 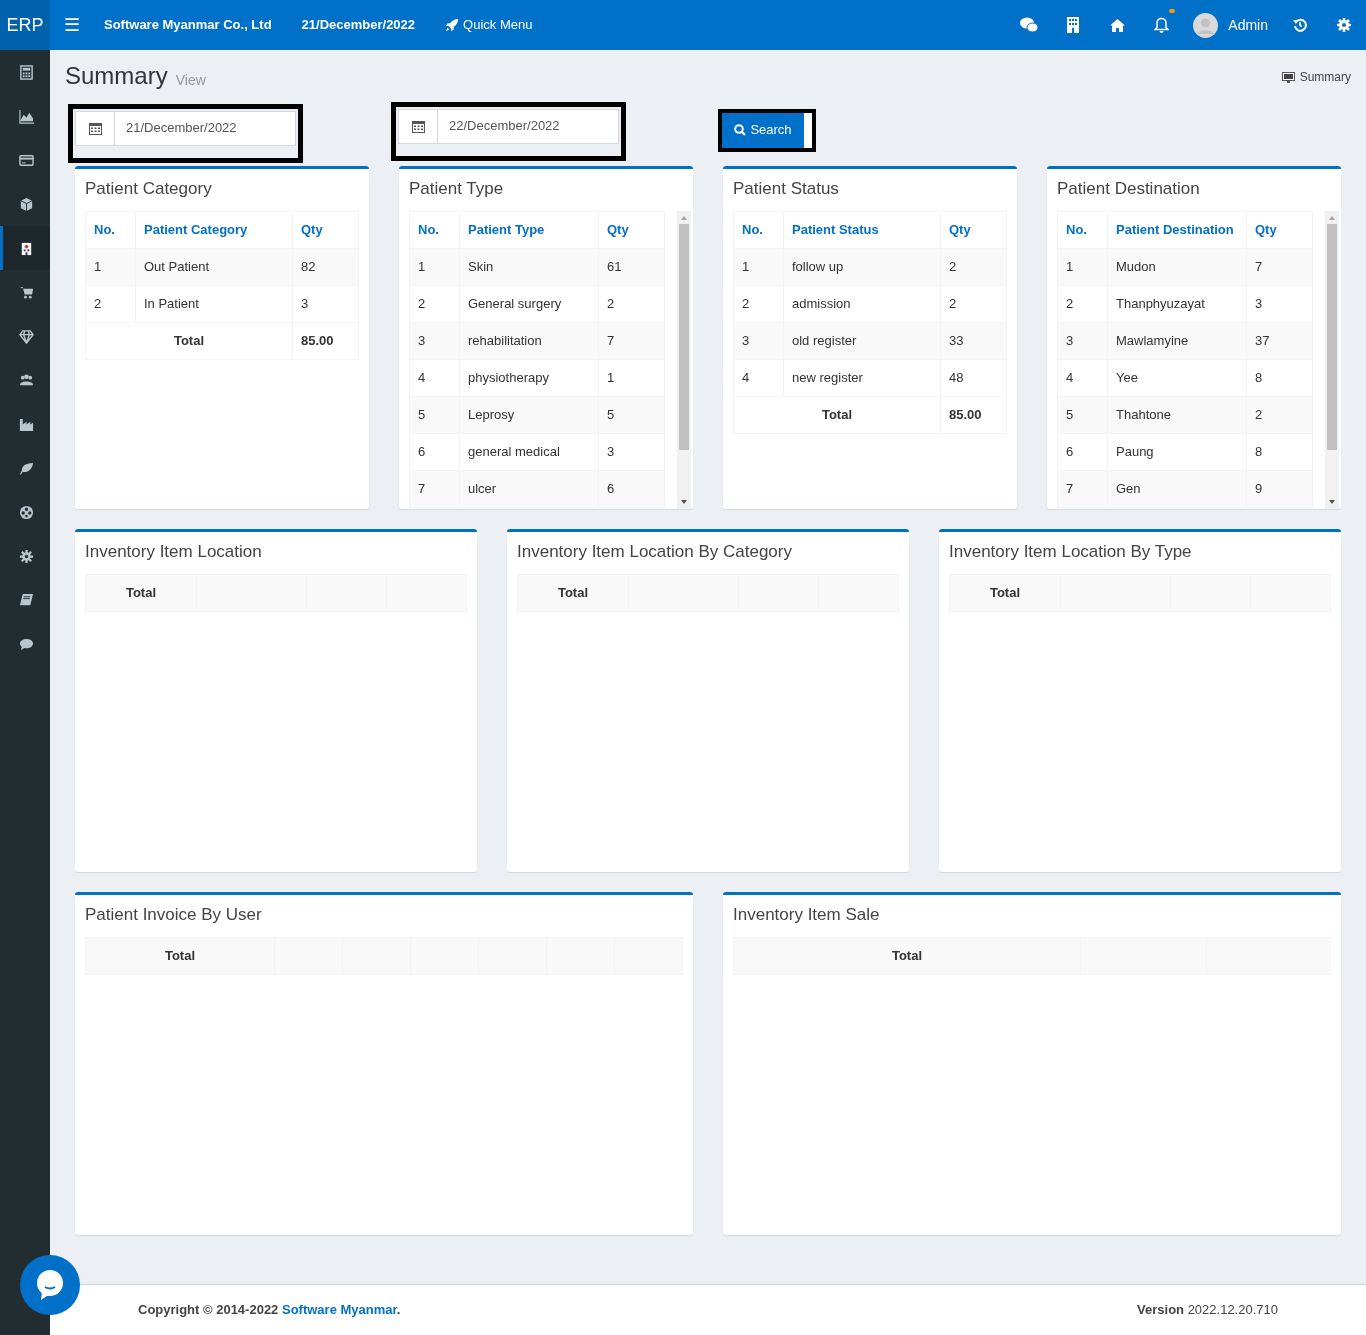 What do you see at coordinates (1177, 415) in the screenshot?
I see `table-cell: Thahtone` at bounding box center [1177, 415].